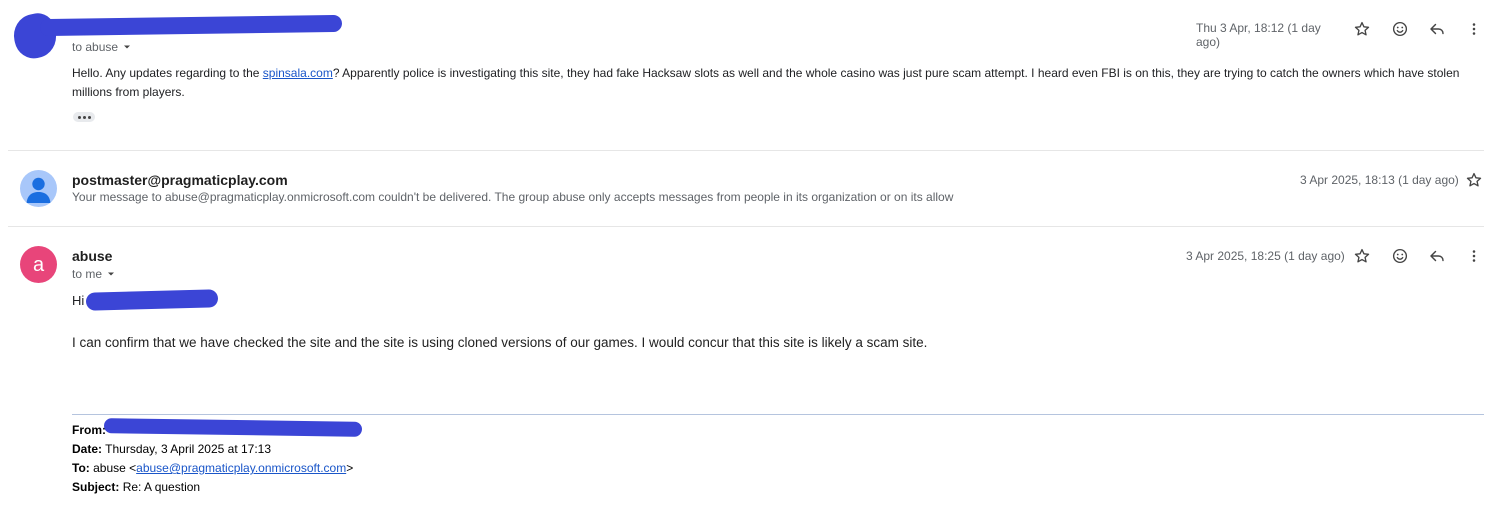  What do you see at coordinates (78, 300) in the screenshot?
I see `greeting: Hi` at bounding box center [78, 300].